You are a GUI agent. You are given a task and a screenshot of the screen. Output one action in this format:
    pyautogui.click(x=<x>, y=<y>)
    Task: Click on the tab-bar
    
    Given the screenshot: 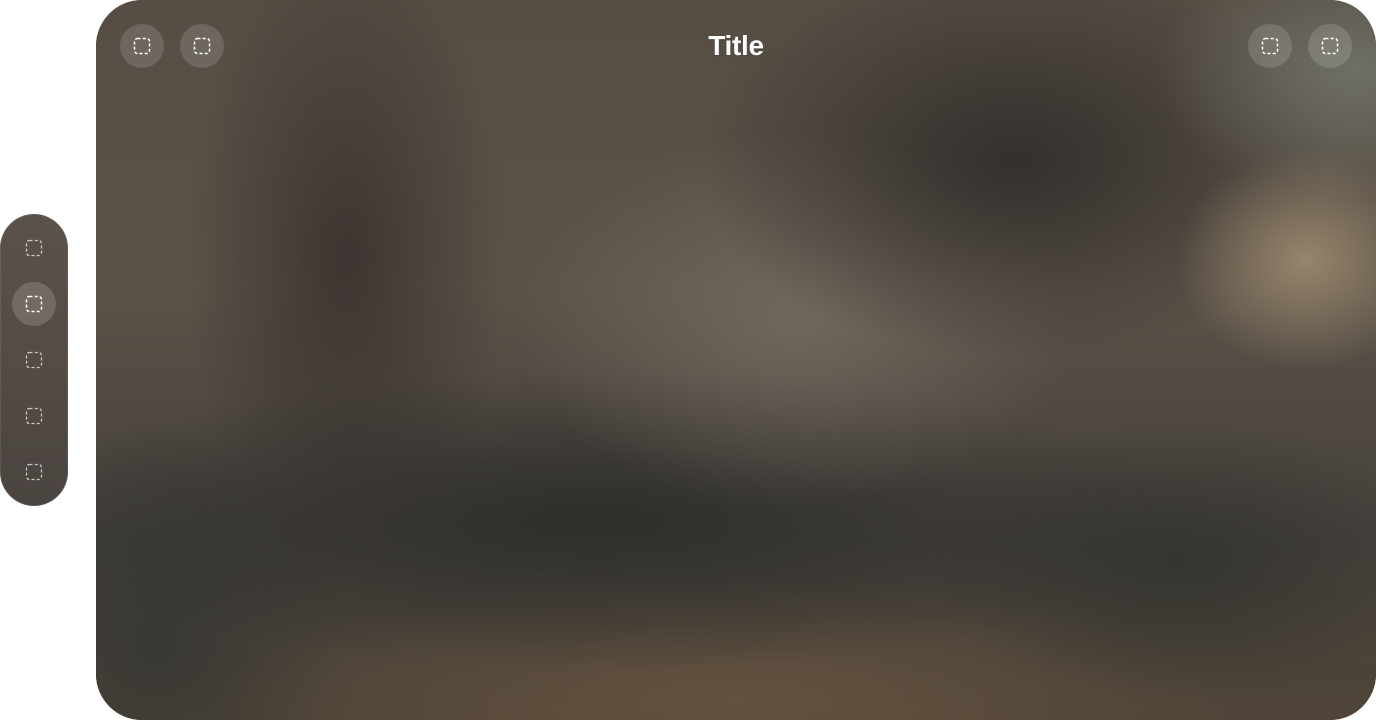 What is the action you would take?
    pyautogui.click(x=34, y=360)
    